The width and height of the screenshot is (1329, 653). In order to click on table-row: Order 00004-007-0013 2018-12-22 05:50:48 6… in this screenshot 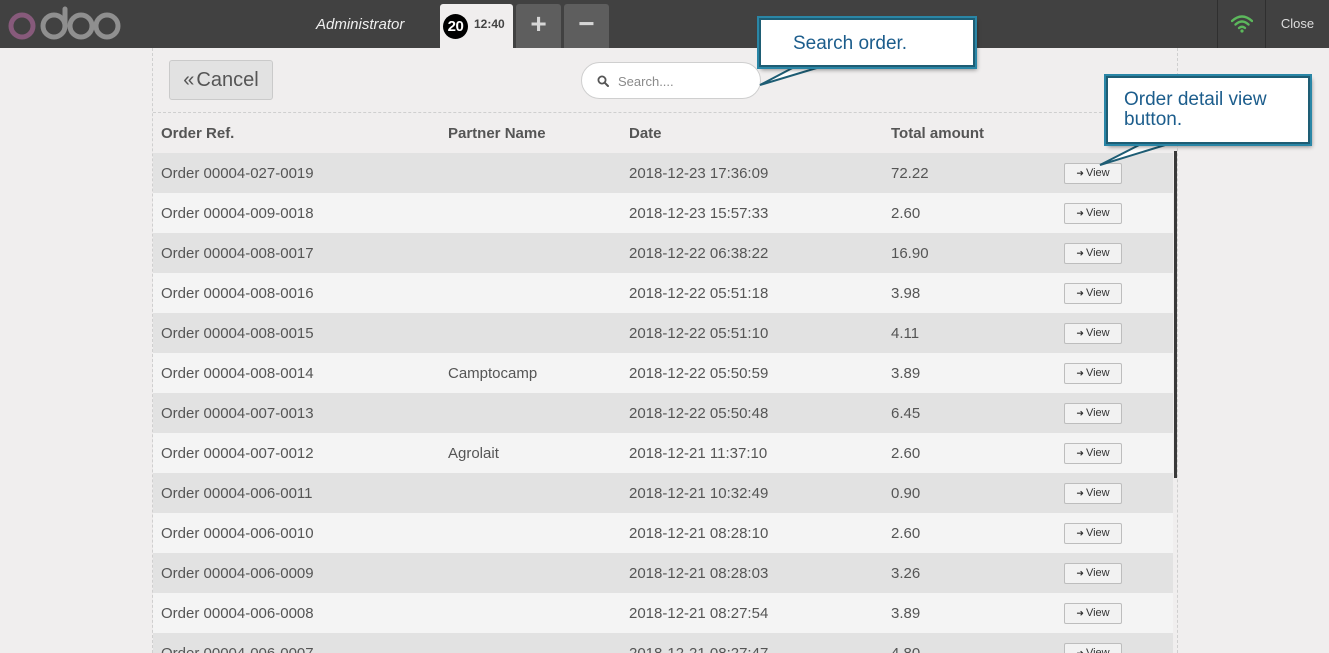, I will do `click(663, 413)`.